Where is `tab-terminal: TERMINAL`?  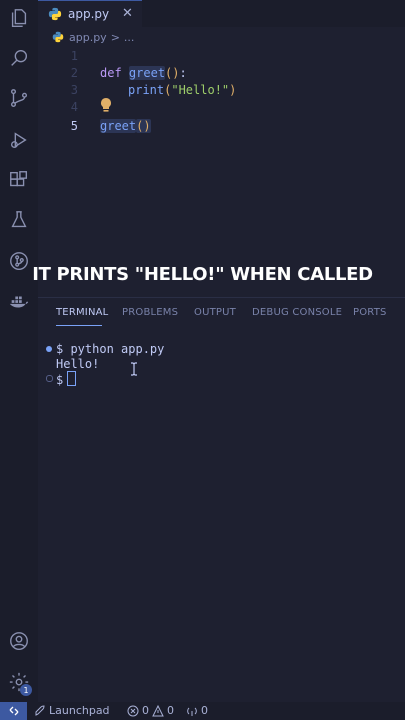 tab-terminal: TERMINAL is located at coordinates (82, 312).